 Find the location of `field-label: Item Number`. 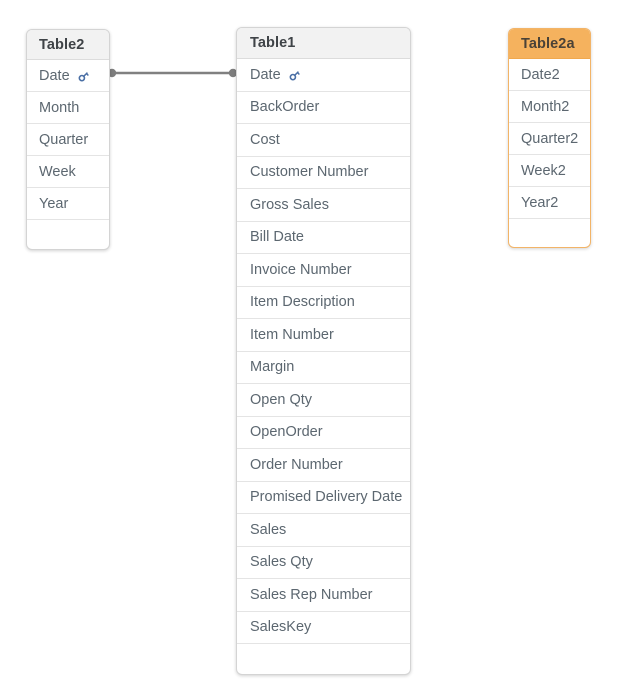

field-label: Item Number is located at coordinates (292, 334).